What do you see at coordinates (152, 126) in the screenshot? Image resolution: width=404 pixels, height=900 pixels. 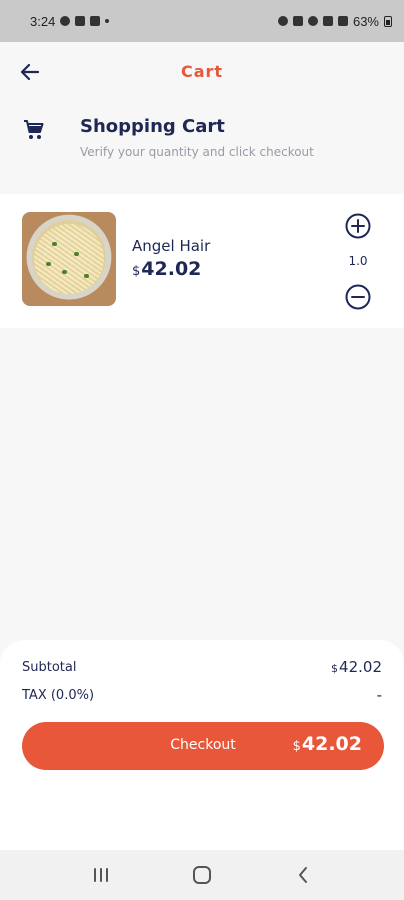 I see `section-title: Shopping Cart` at bounding box center [152, 126].